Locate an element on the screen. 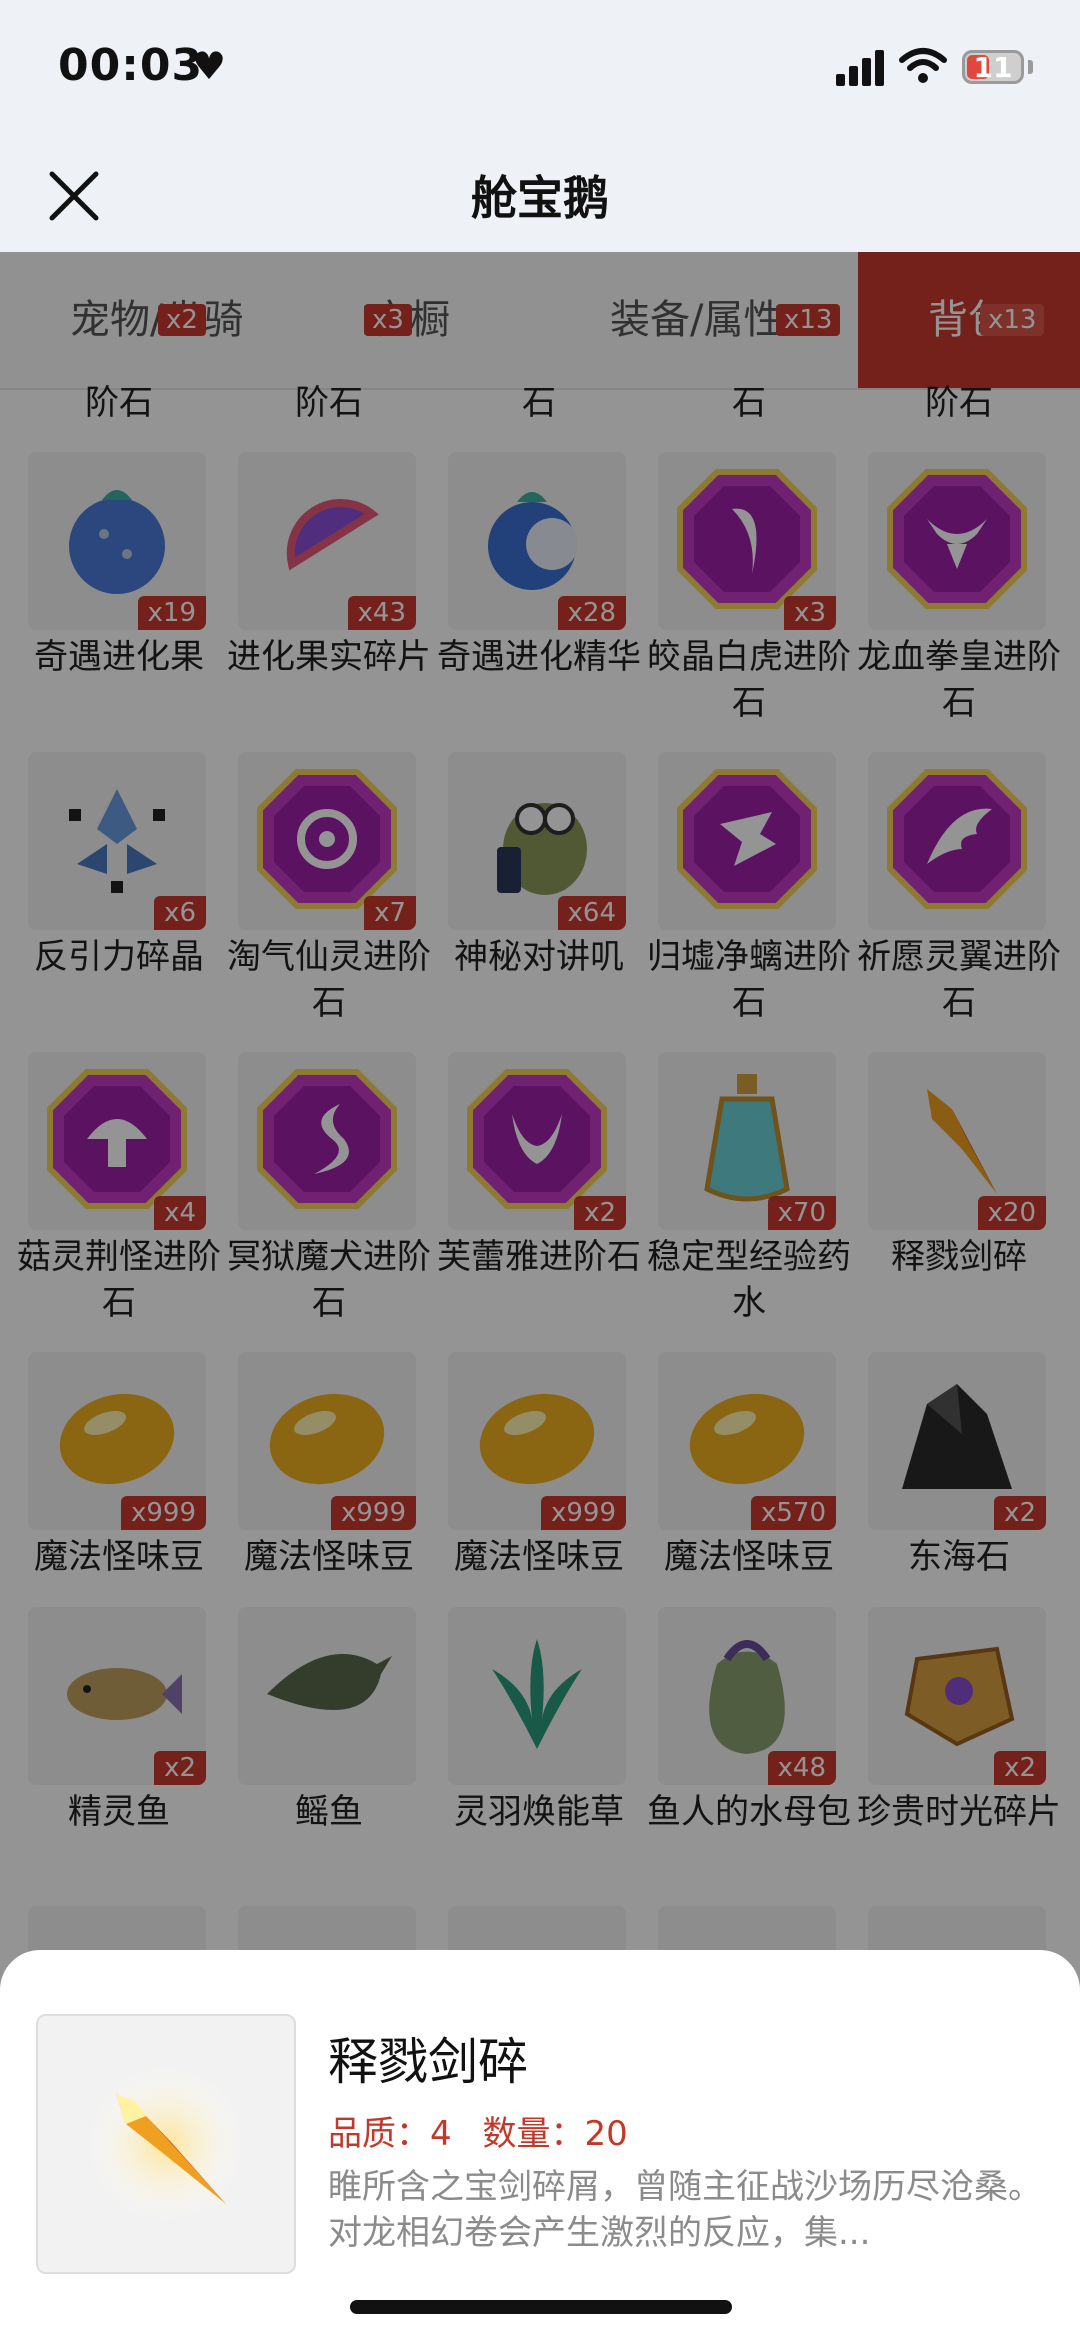 The height and width of the screenshot is (2337, 1080). wifi-icon is located at coordinates (923, 65).